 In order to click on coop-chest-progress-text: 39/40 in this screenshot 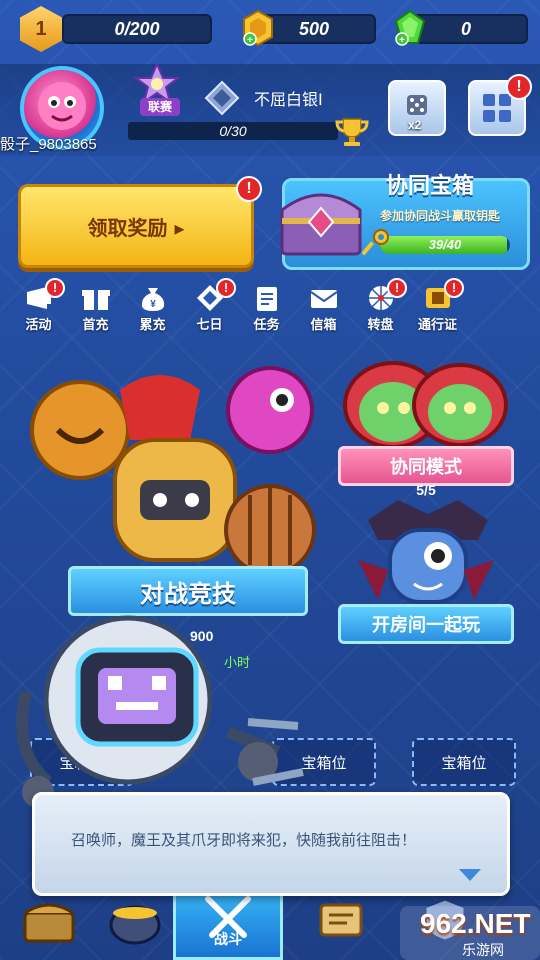, I will do `click(445, 244)`.